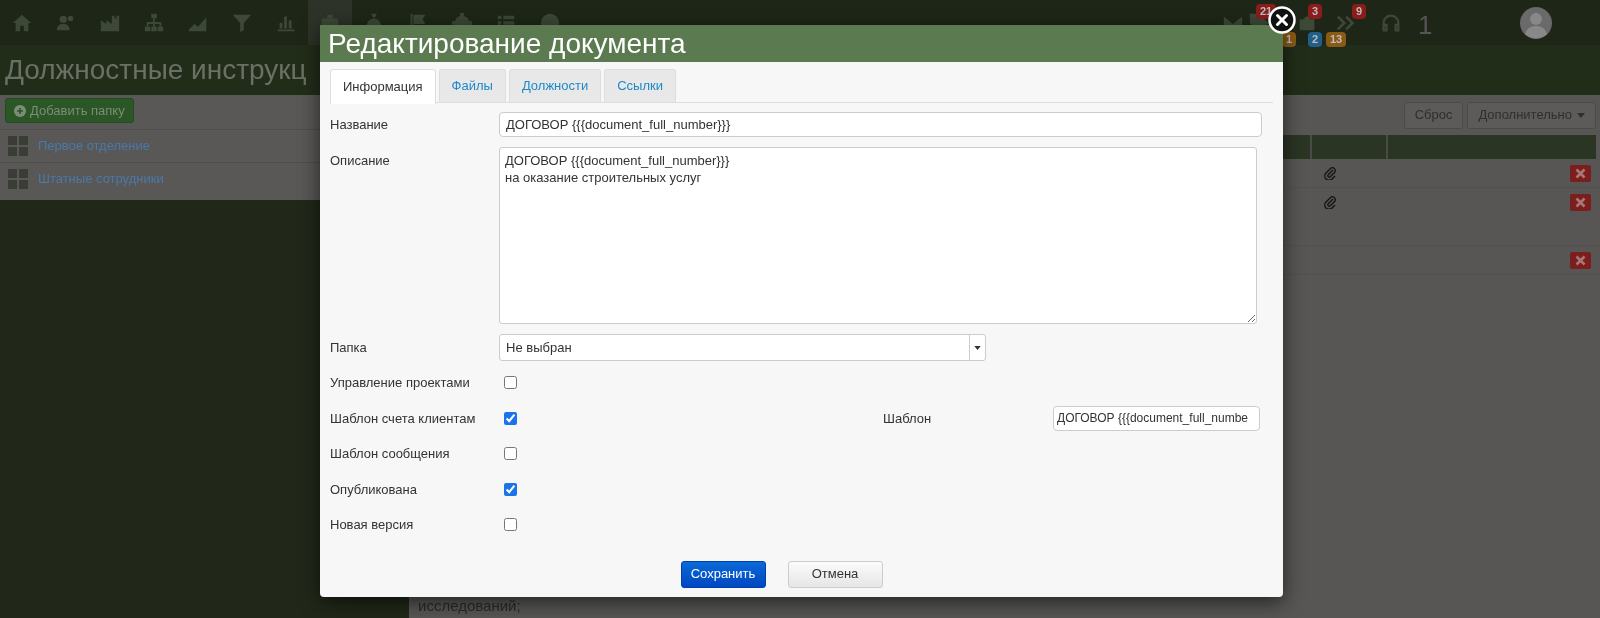 Image resolution: width=1600 pixels, height=618 pixels. What do you see at coordinates (20, 110) in the screenshot?
I see `plus-icon` at bounding box center [20, 110].